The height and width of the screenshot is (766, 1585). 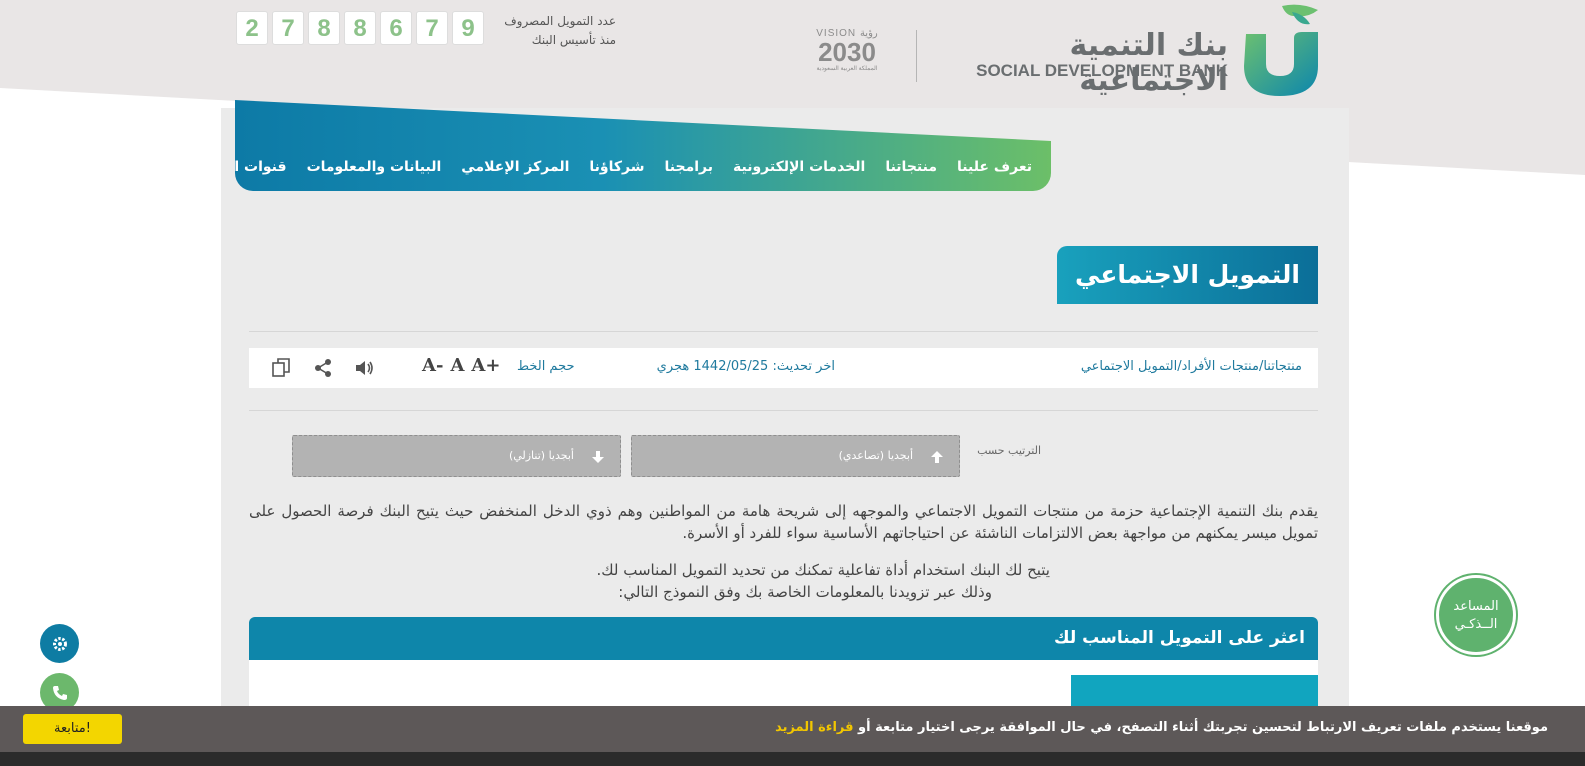 I want to click on finance-finder-header: اعثر على التمويل المناسب لك, so click(x=783, y=638).